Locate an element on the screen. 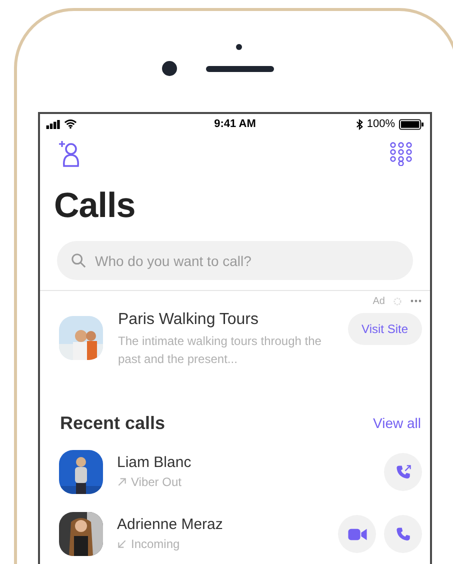 This screenshot has height=564, width=453. phone-outgoing-icon is located at coordinates (403, 472).